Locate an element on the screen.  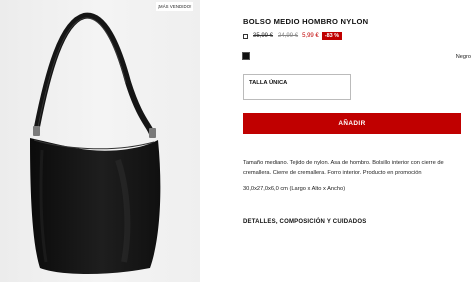
add-to-cart-button: AÑADIR is located at coordinates (352, 123).